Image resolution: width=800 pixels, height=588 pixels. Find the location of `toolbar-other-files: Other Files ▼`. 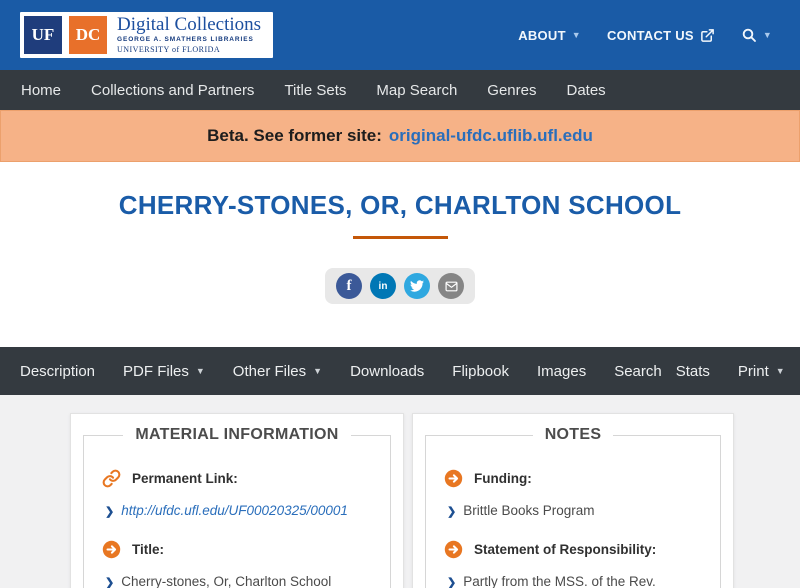

toolbar-other-files: Other Files ▼ is located at coordinates (277, 371).